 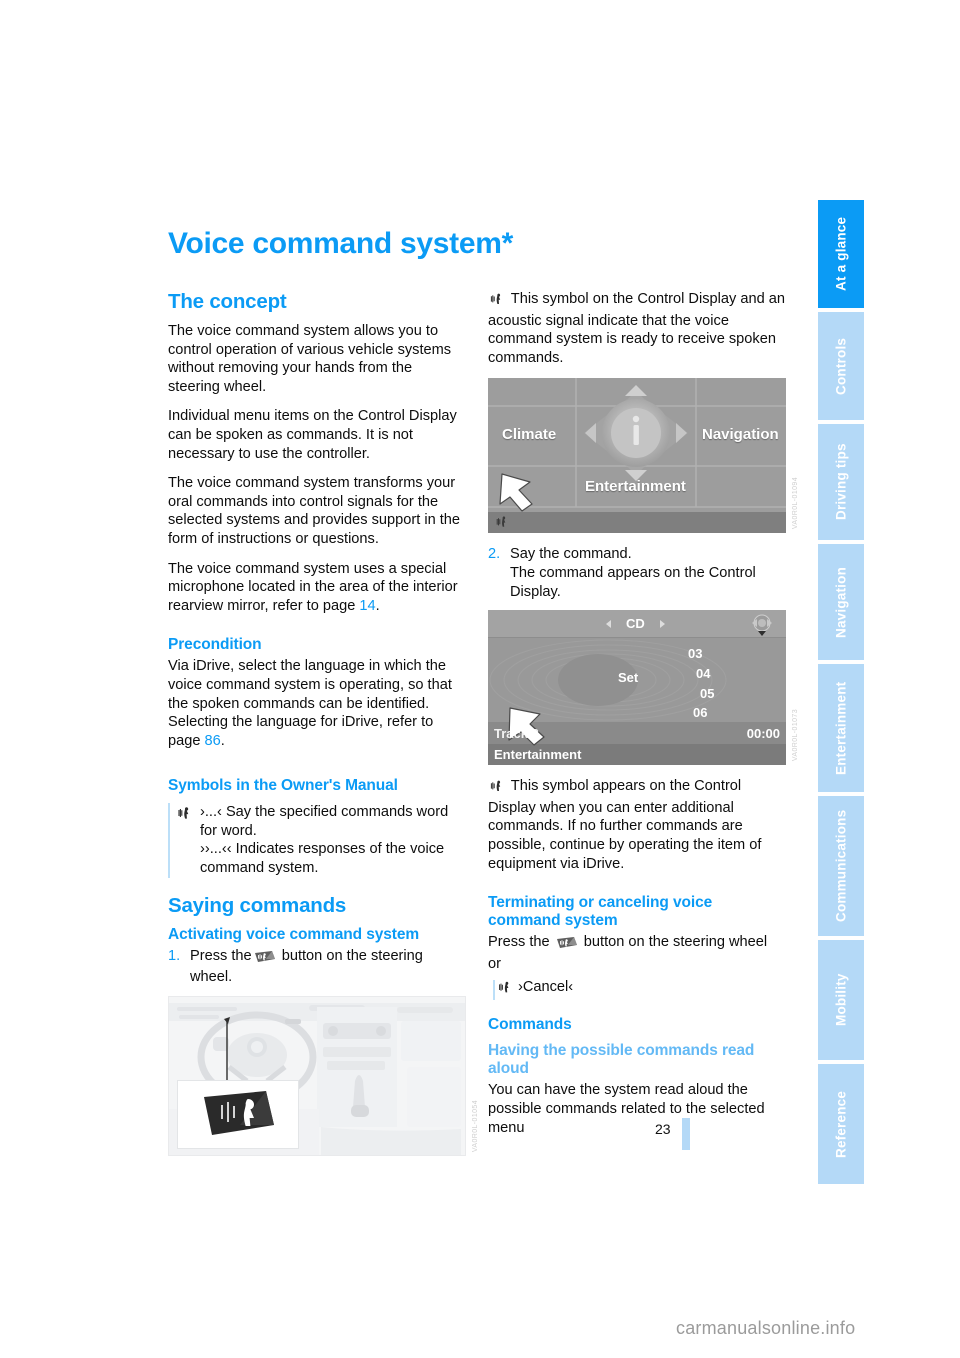 What do you see at coordinates (795, 503) in the screenshot?
I see `figure-code: VA0R0L-01094` at bounding box center [795, 503].